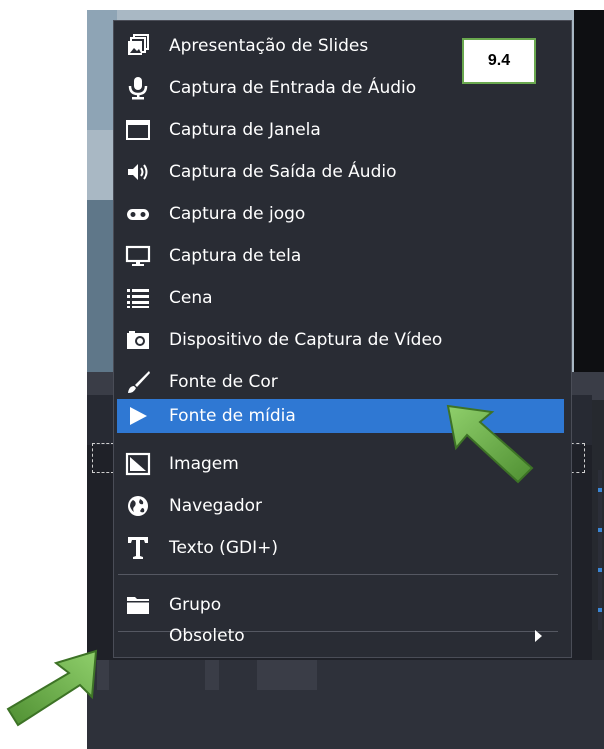 Image resolution: width=604 pixels, height=749 pixels. I want to click on menu-item-label: Obsoleto, so click(207, 636).